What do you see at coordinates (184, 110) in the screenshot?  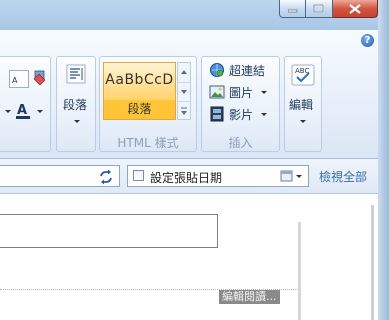 I see `gallery-more-icon` at bounding box center [184, 110].